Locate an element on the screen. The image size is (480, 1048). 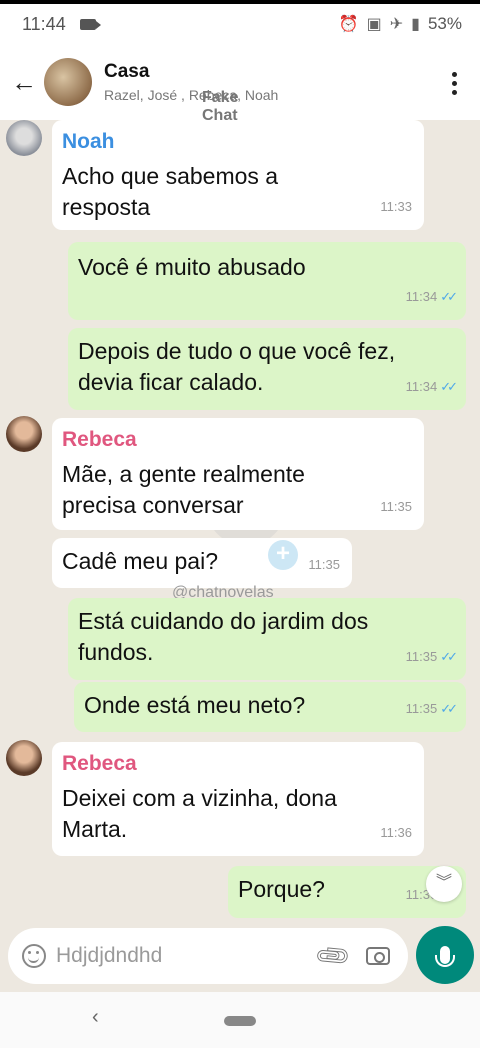
message-composer: Hdjdjdndhd 📎︎ is located at coordinates (208, 956).